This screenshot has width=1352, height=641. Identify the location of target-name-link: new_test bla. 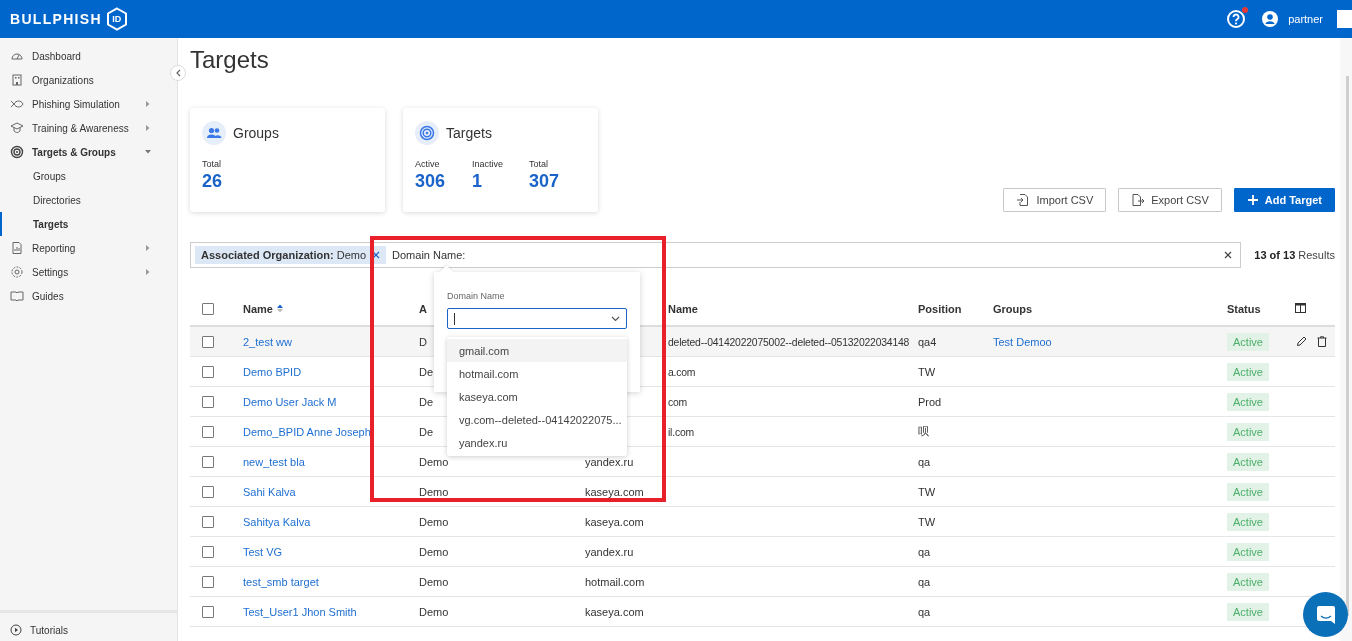
(274, 461).